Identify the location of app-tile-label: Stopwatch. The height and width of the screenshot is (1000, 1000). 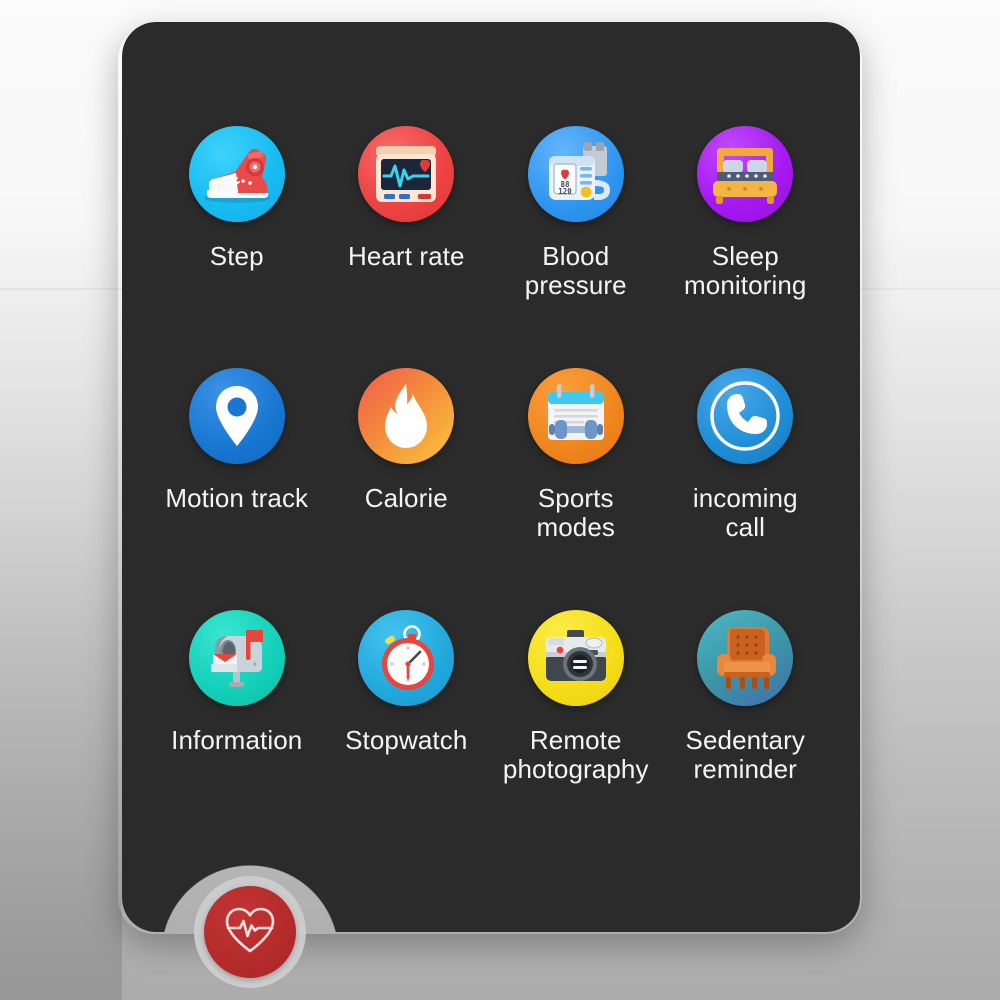
(406, 740).